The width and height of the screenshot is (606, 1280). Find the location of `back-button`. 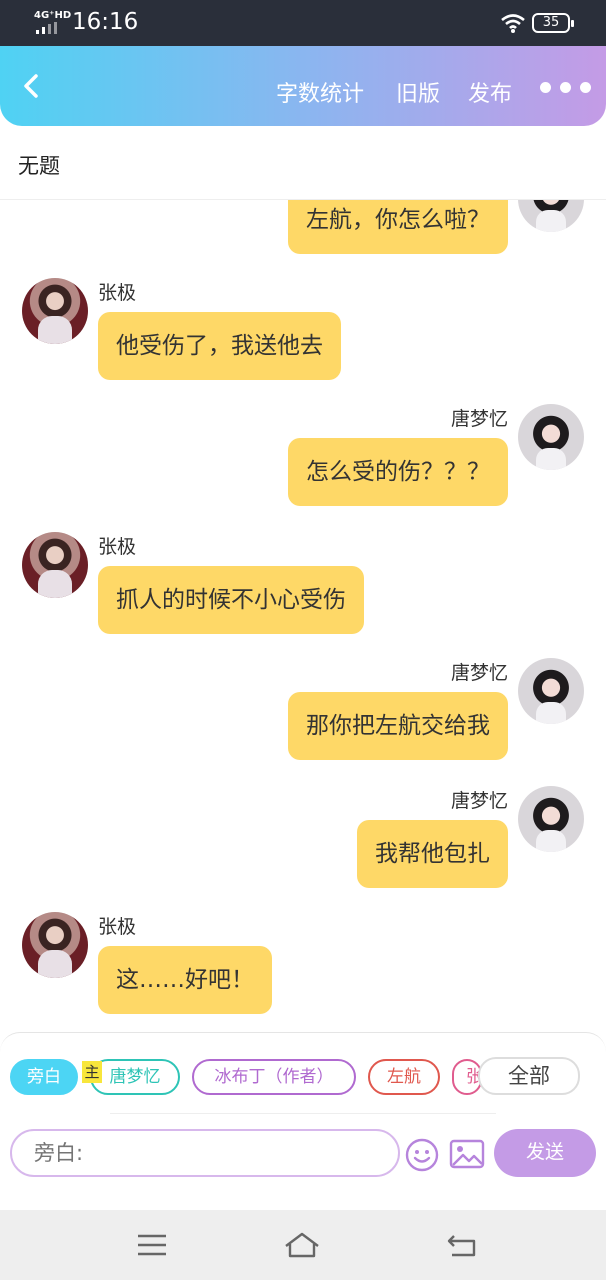

back-button is located at coordinates (32, 86).